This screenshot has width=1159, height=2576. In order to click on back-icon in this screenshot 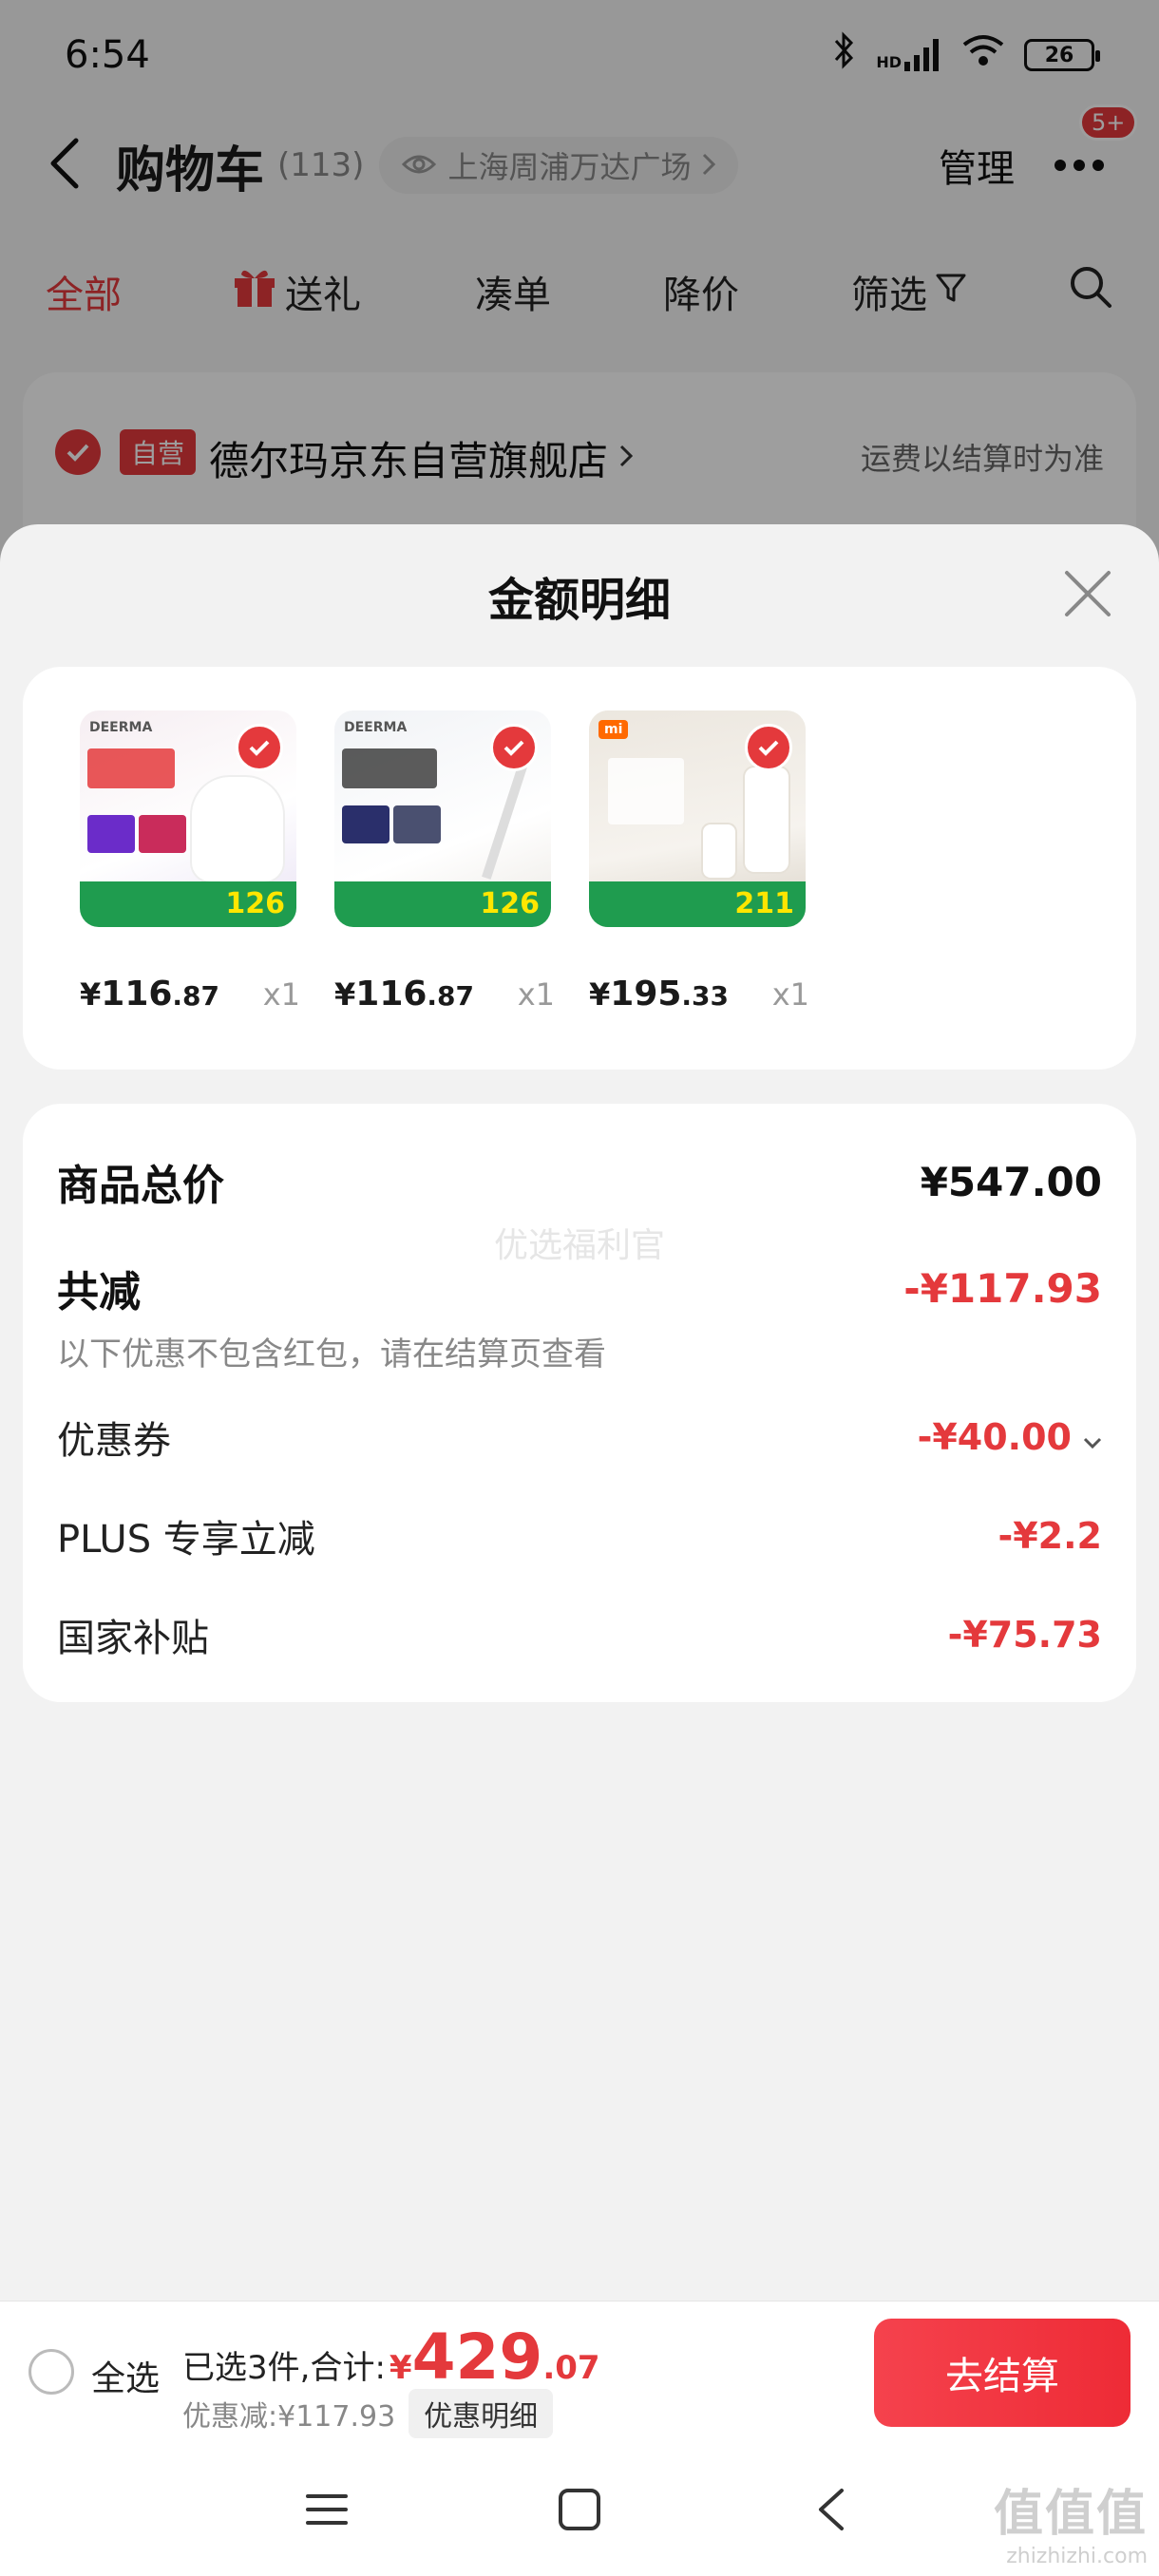, I will do `click(832, 2511)`.